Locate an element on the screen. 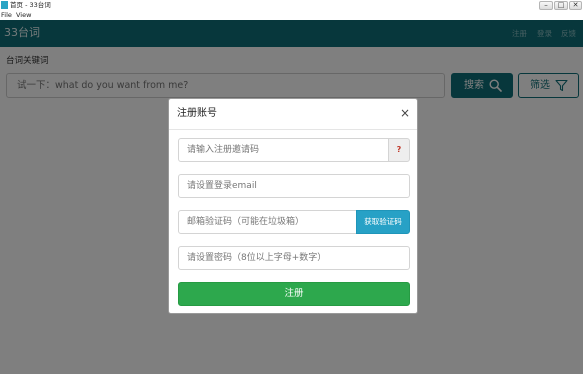 The width and height of the screenshot is (583, 374). menubar: File View is located at coordinates (291, 15).